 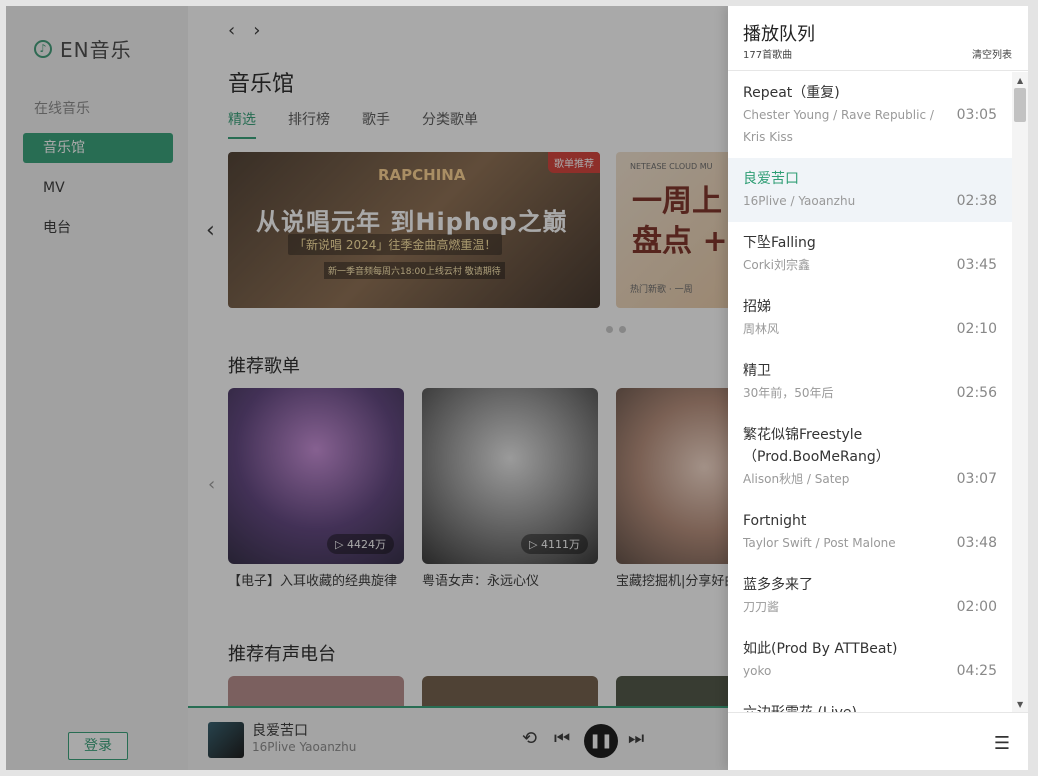 I want to click on song-artist: Alison秋旭 / Satep, so click(x=796, y=479).